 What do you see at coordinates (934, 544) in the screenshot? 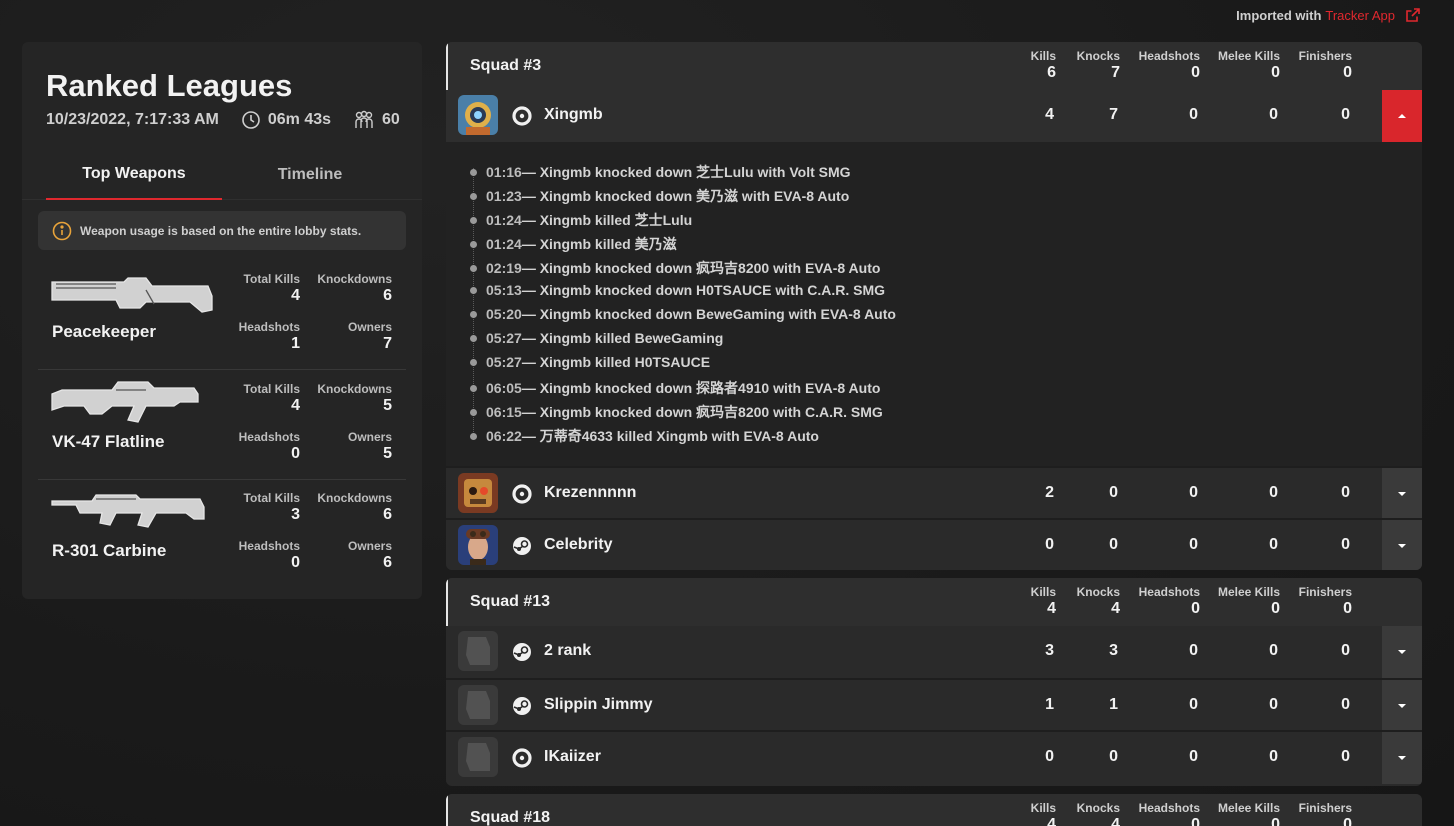
I see `player-row: Celebrity 0 0 0 0 0` at bounding box center [934, 544].